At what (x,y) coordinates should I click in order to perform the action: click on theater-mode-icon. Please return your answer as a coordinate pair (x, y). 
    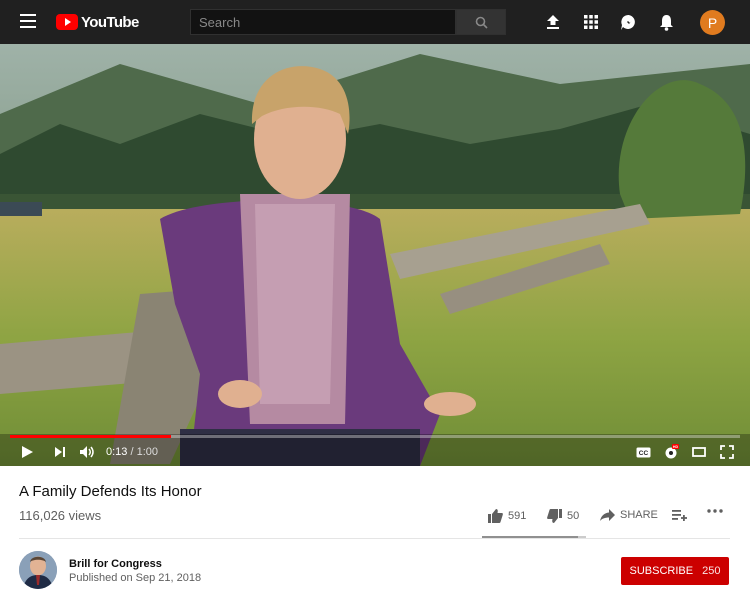
    Looking at the image, I should click on (699, 452).